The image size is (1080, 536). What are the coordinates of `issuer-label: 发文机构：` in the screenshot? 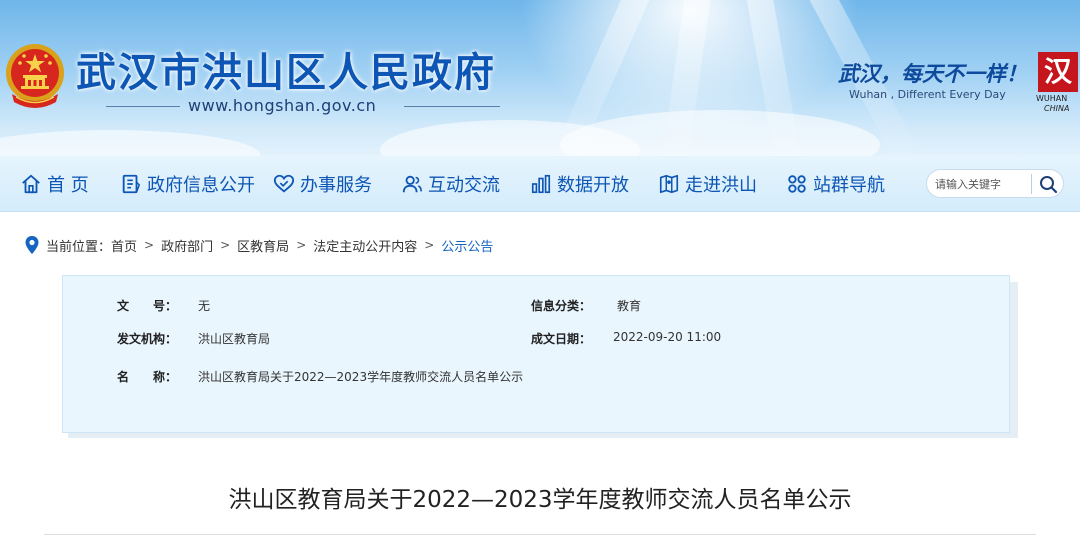 It's located at (147, 339).